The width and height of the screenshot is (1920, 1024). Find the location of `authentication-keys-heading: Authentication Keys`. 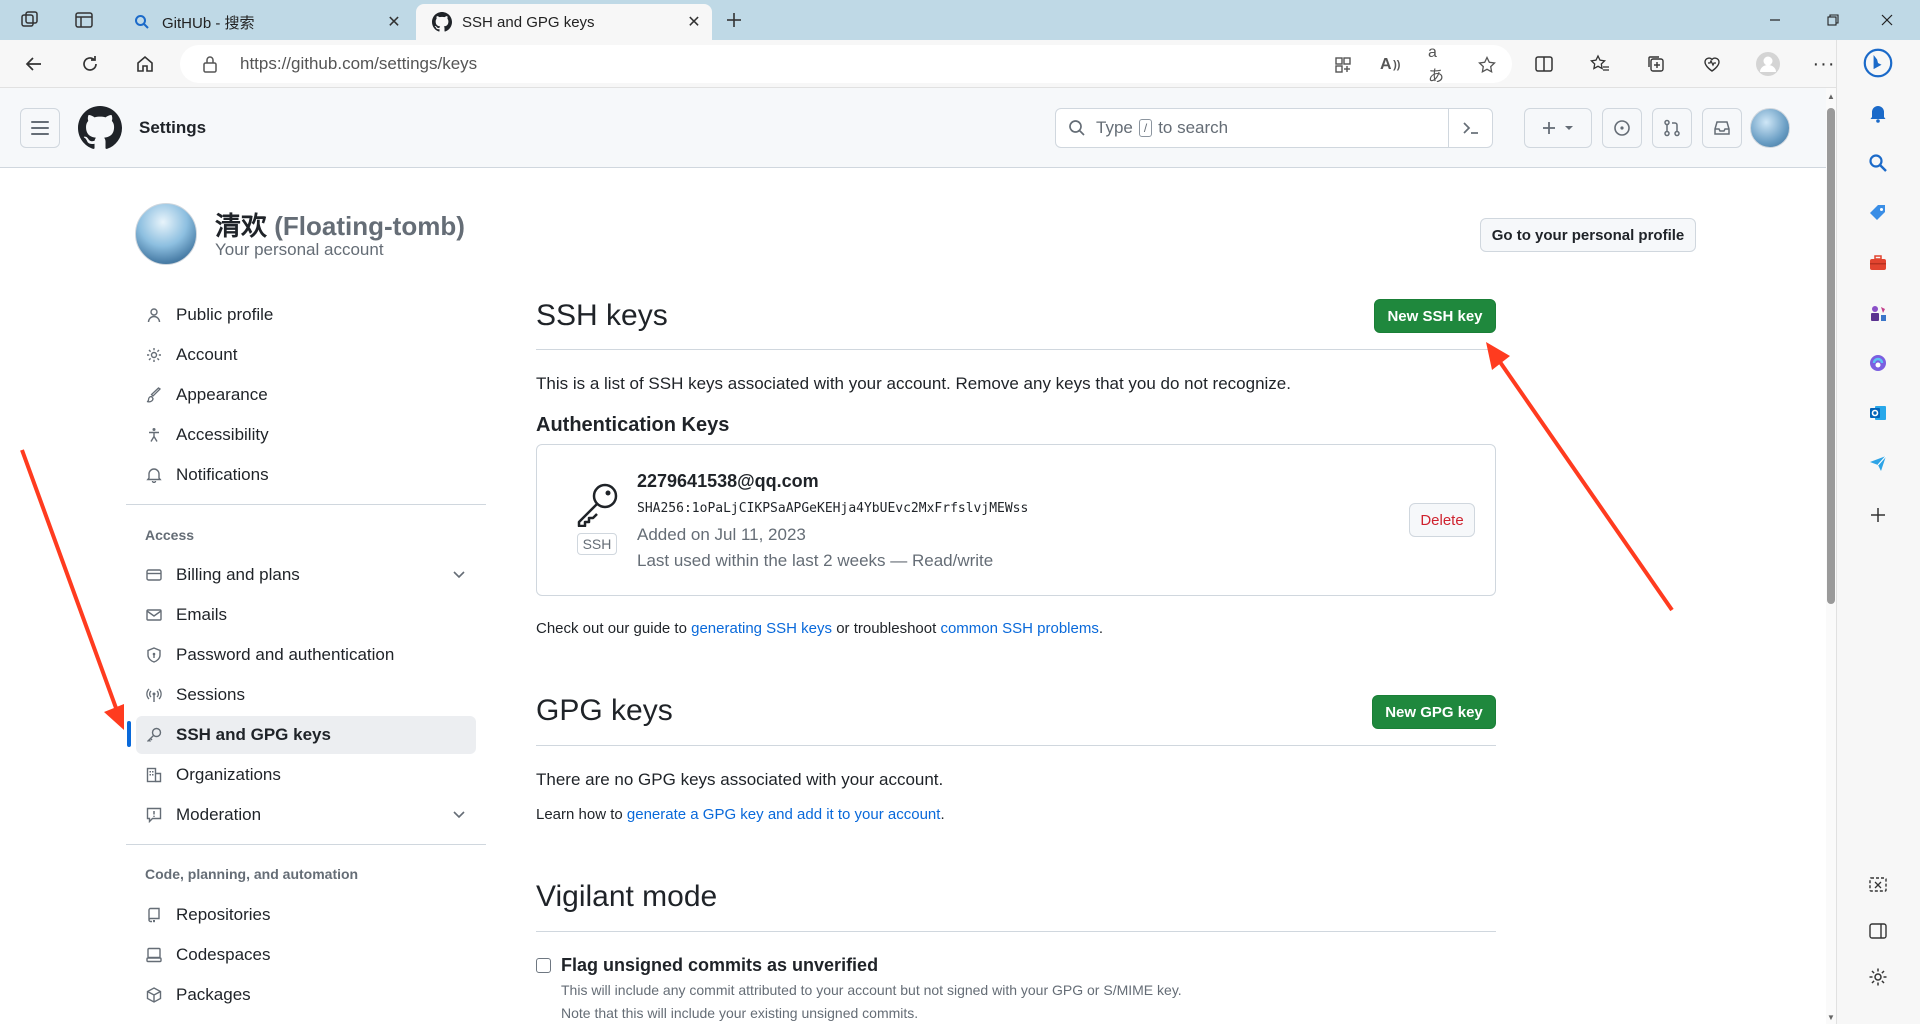

authentication-keys-heading: Authentication Keys is located at coordinates (633, 425).